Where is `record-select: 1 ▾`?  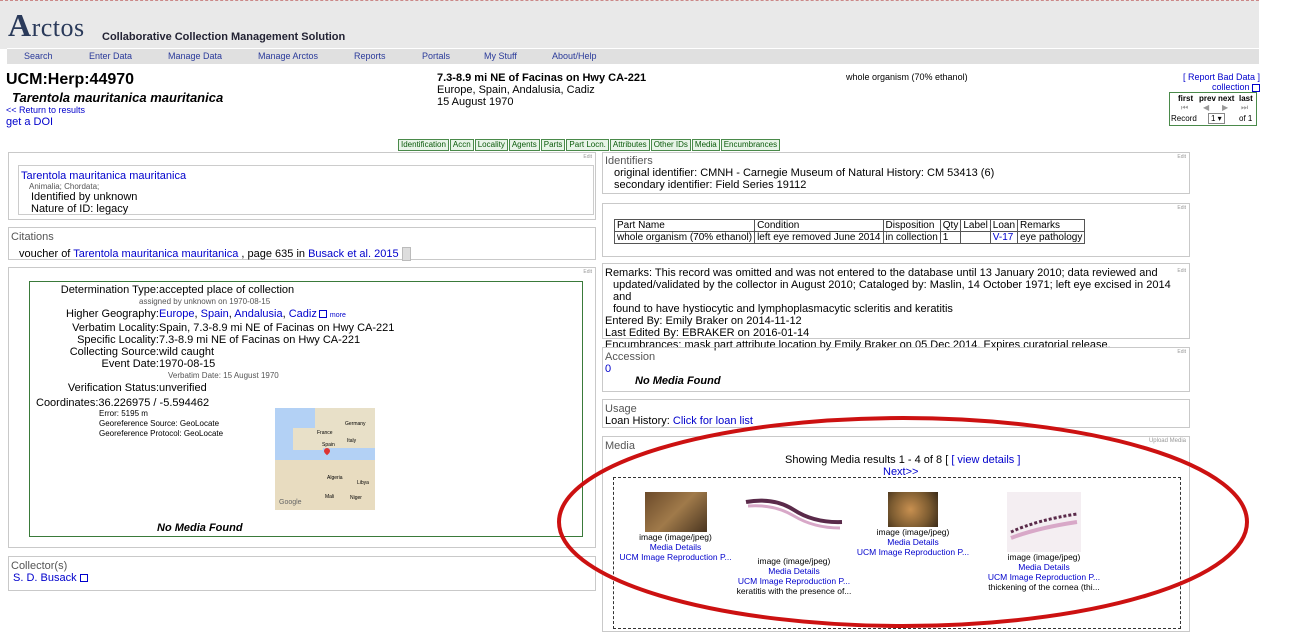
record-select: 1 ▾ is located at coordinates (1216, 118).